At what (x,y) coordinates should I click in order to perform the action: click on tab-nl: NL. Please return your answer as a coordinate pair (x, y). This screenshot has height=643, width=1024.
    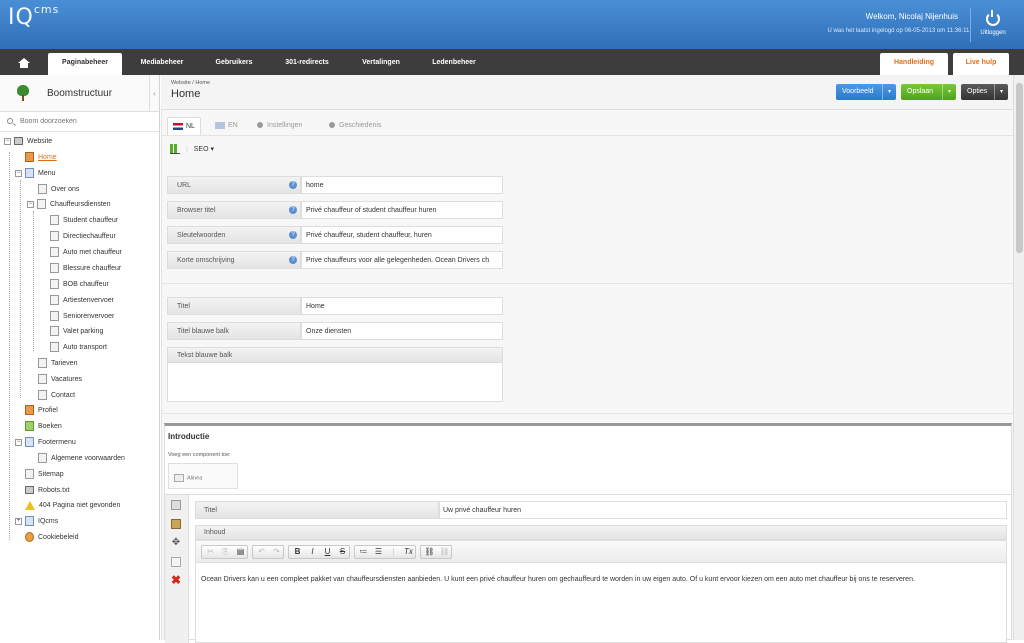
    Looking at the image, I should click on (184, 126).